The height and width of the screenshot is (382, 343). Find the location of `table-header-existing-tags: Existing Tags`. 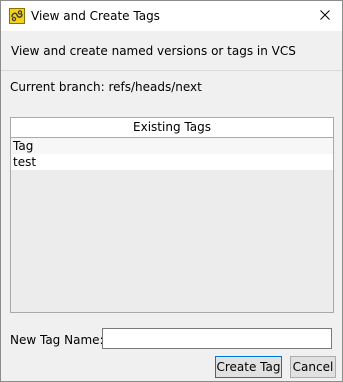

table-header-existing-tags: Existing Tags is located at coordinates (172, 128).